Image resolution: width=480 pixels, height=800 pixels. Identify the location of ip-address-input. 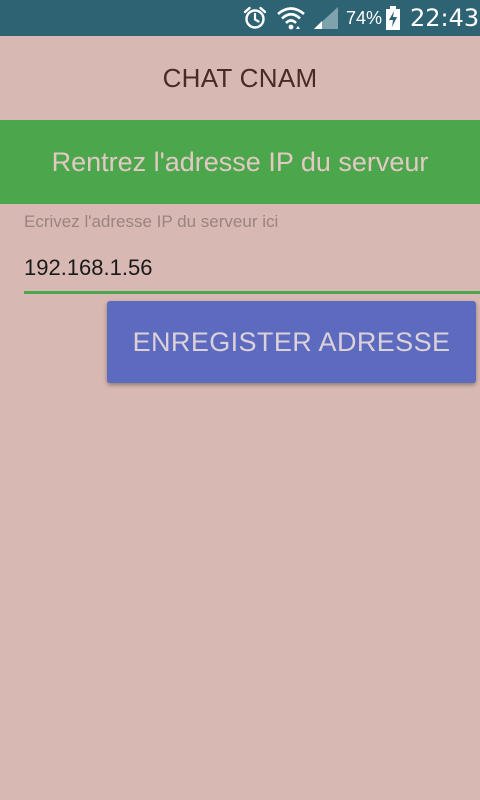
(252, 268).